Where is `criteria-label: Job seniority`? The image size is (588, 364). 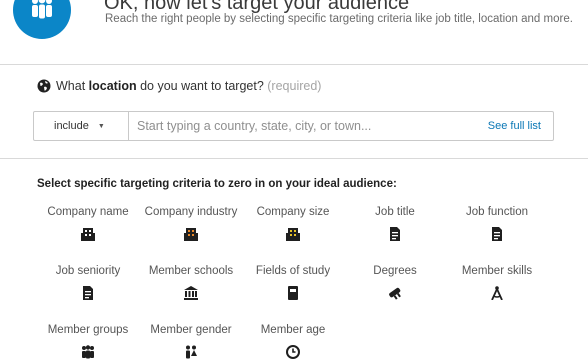
criteria-label: Job seniority is located at coordinates (88, 271).